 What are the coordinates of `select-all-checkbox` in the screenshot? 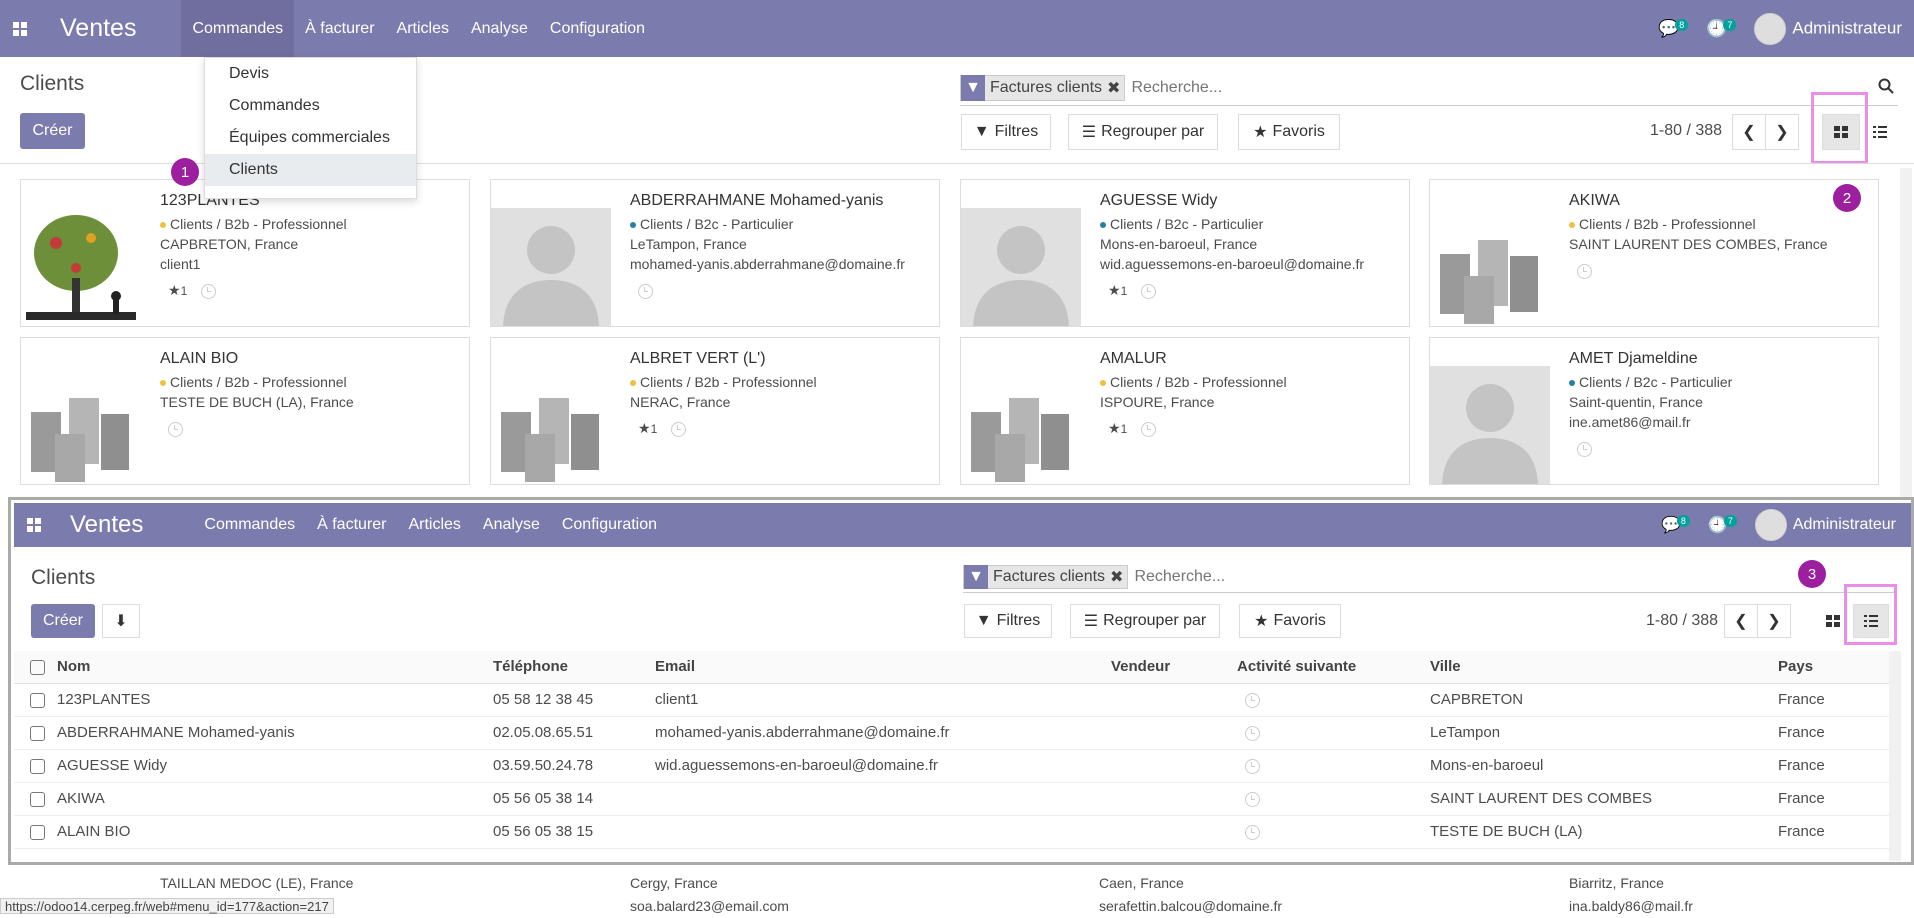 It's located at (34, 667).